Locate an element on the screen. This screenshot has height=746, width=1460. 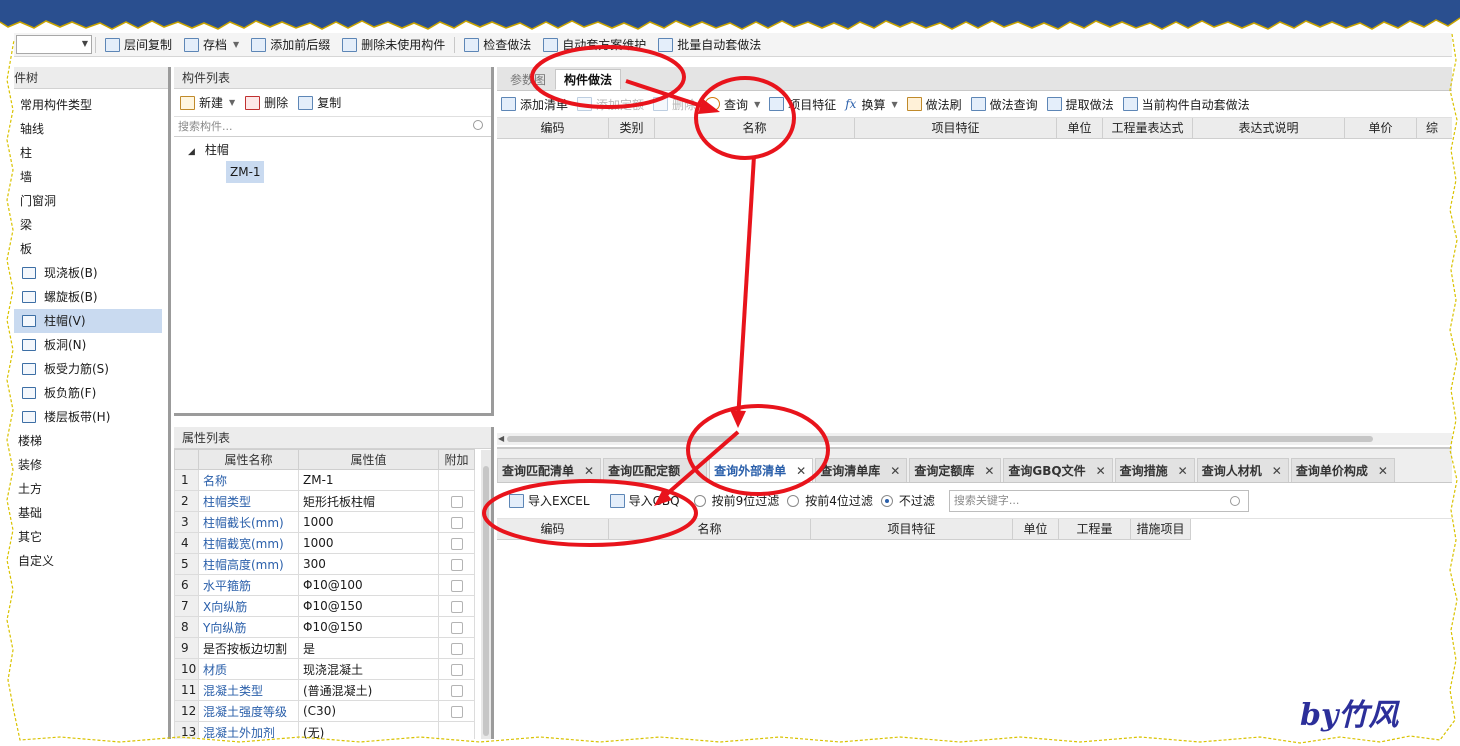
tree-item-other: 其它 is located at coordinates (91, 537).